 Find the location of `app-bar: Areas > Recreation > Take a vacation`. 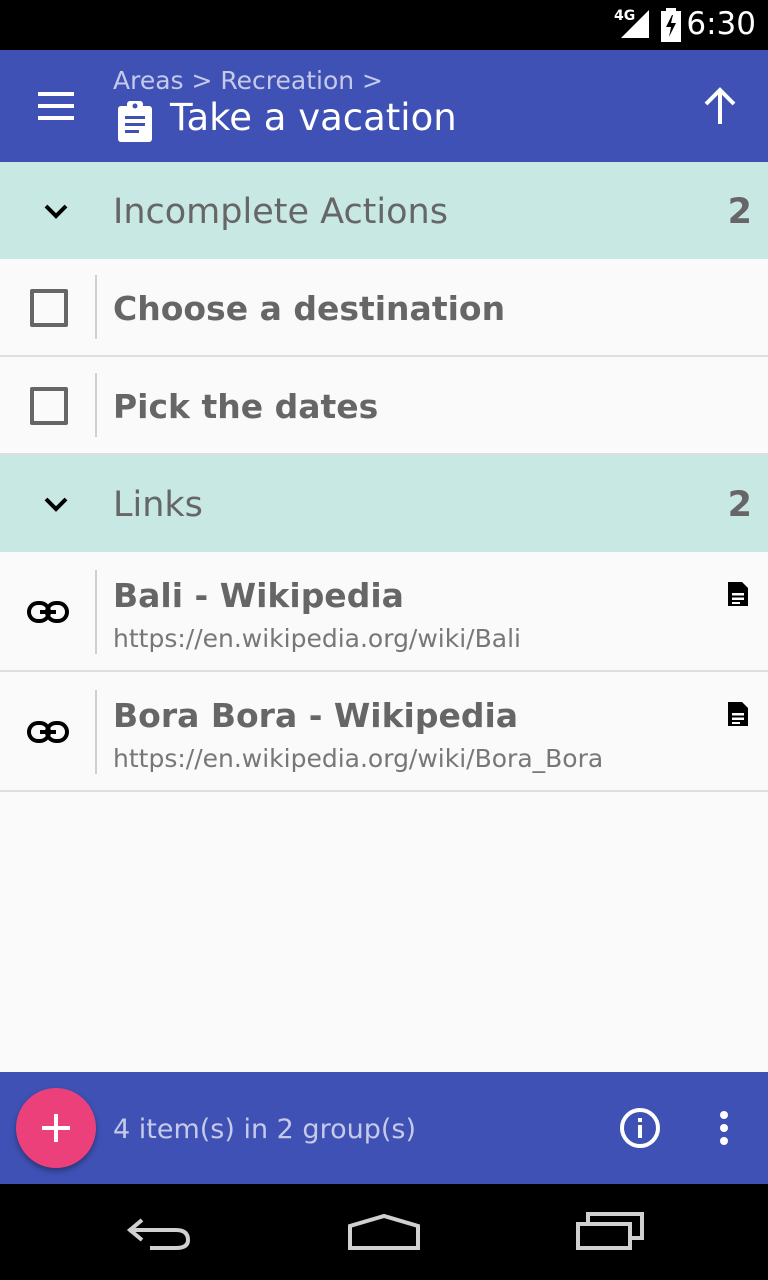

app-bar: Areas > Recreation > Take a vacation is located at coordinates (384, 106).